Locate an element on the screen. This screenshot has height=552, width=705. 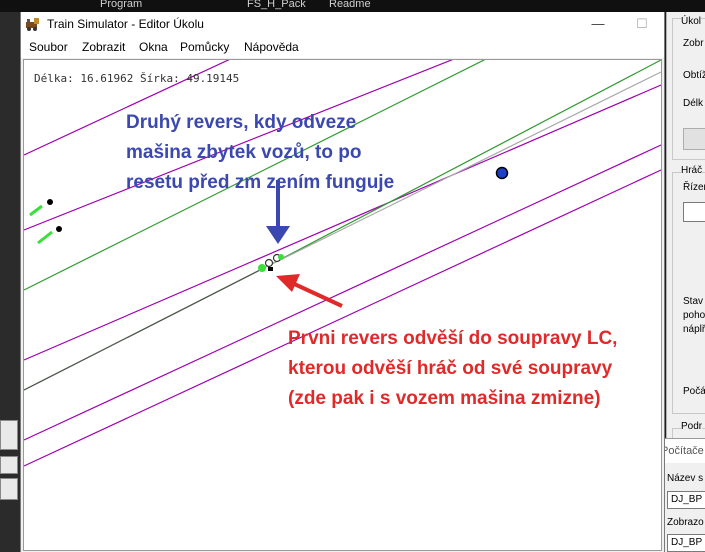
red-arrow-shaft is located at coordinates (316, 294).